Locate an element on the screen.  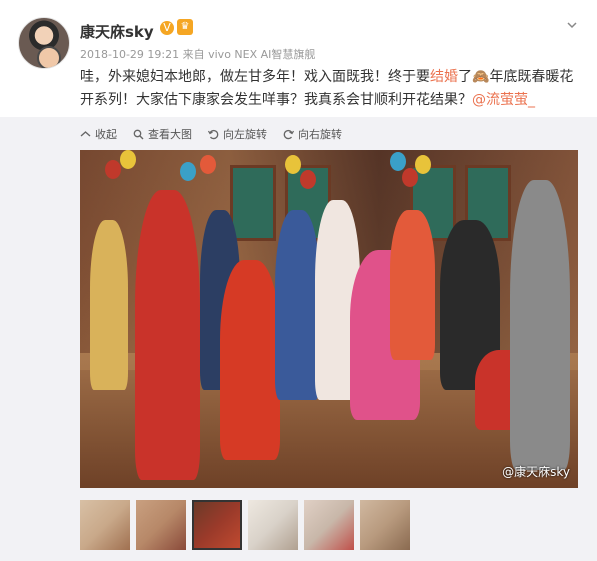
post-text-2: 了 is located at coordinates (465, 77).